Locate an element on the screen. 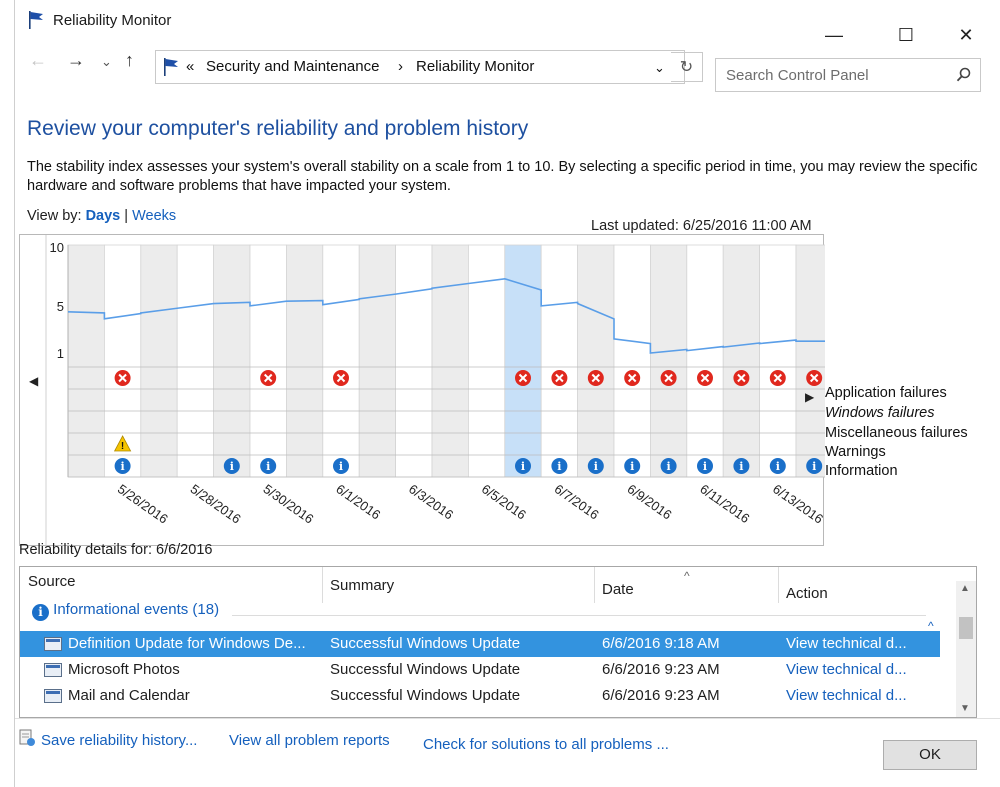 This screenshot has width=1000, height=787. refresh-button: ↻ is located at coordinates (687, 67).